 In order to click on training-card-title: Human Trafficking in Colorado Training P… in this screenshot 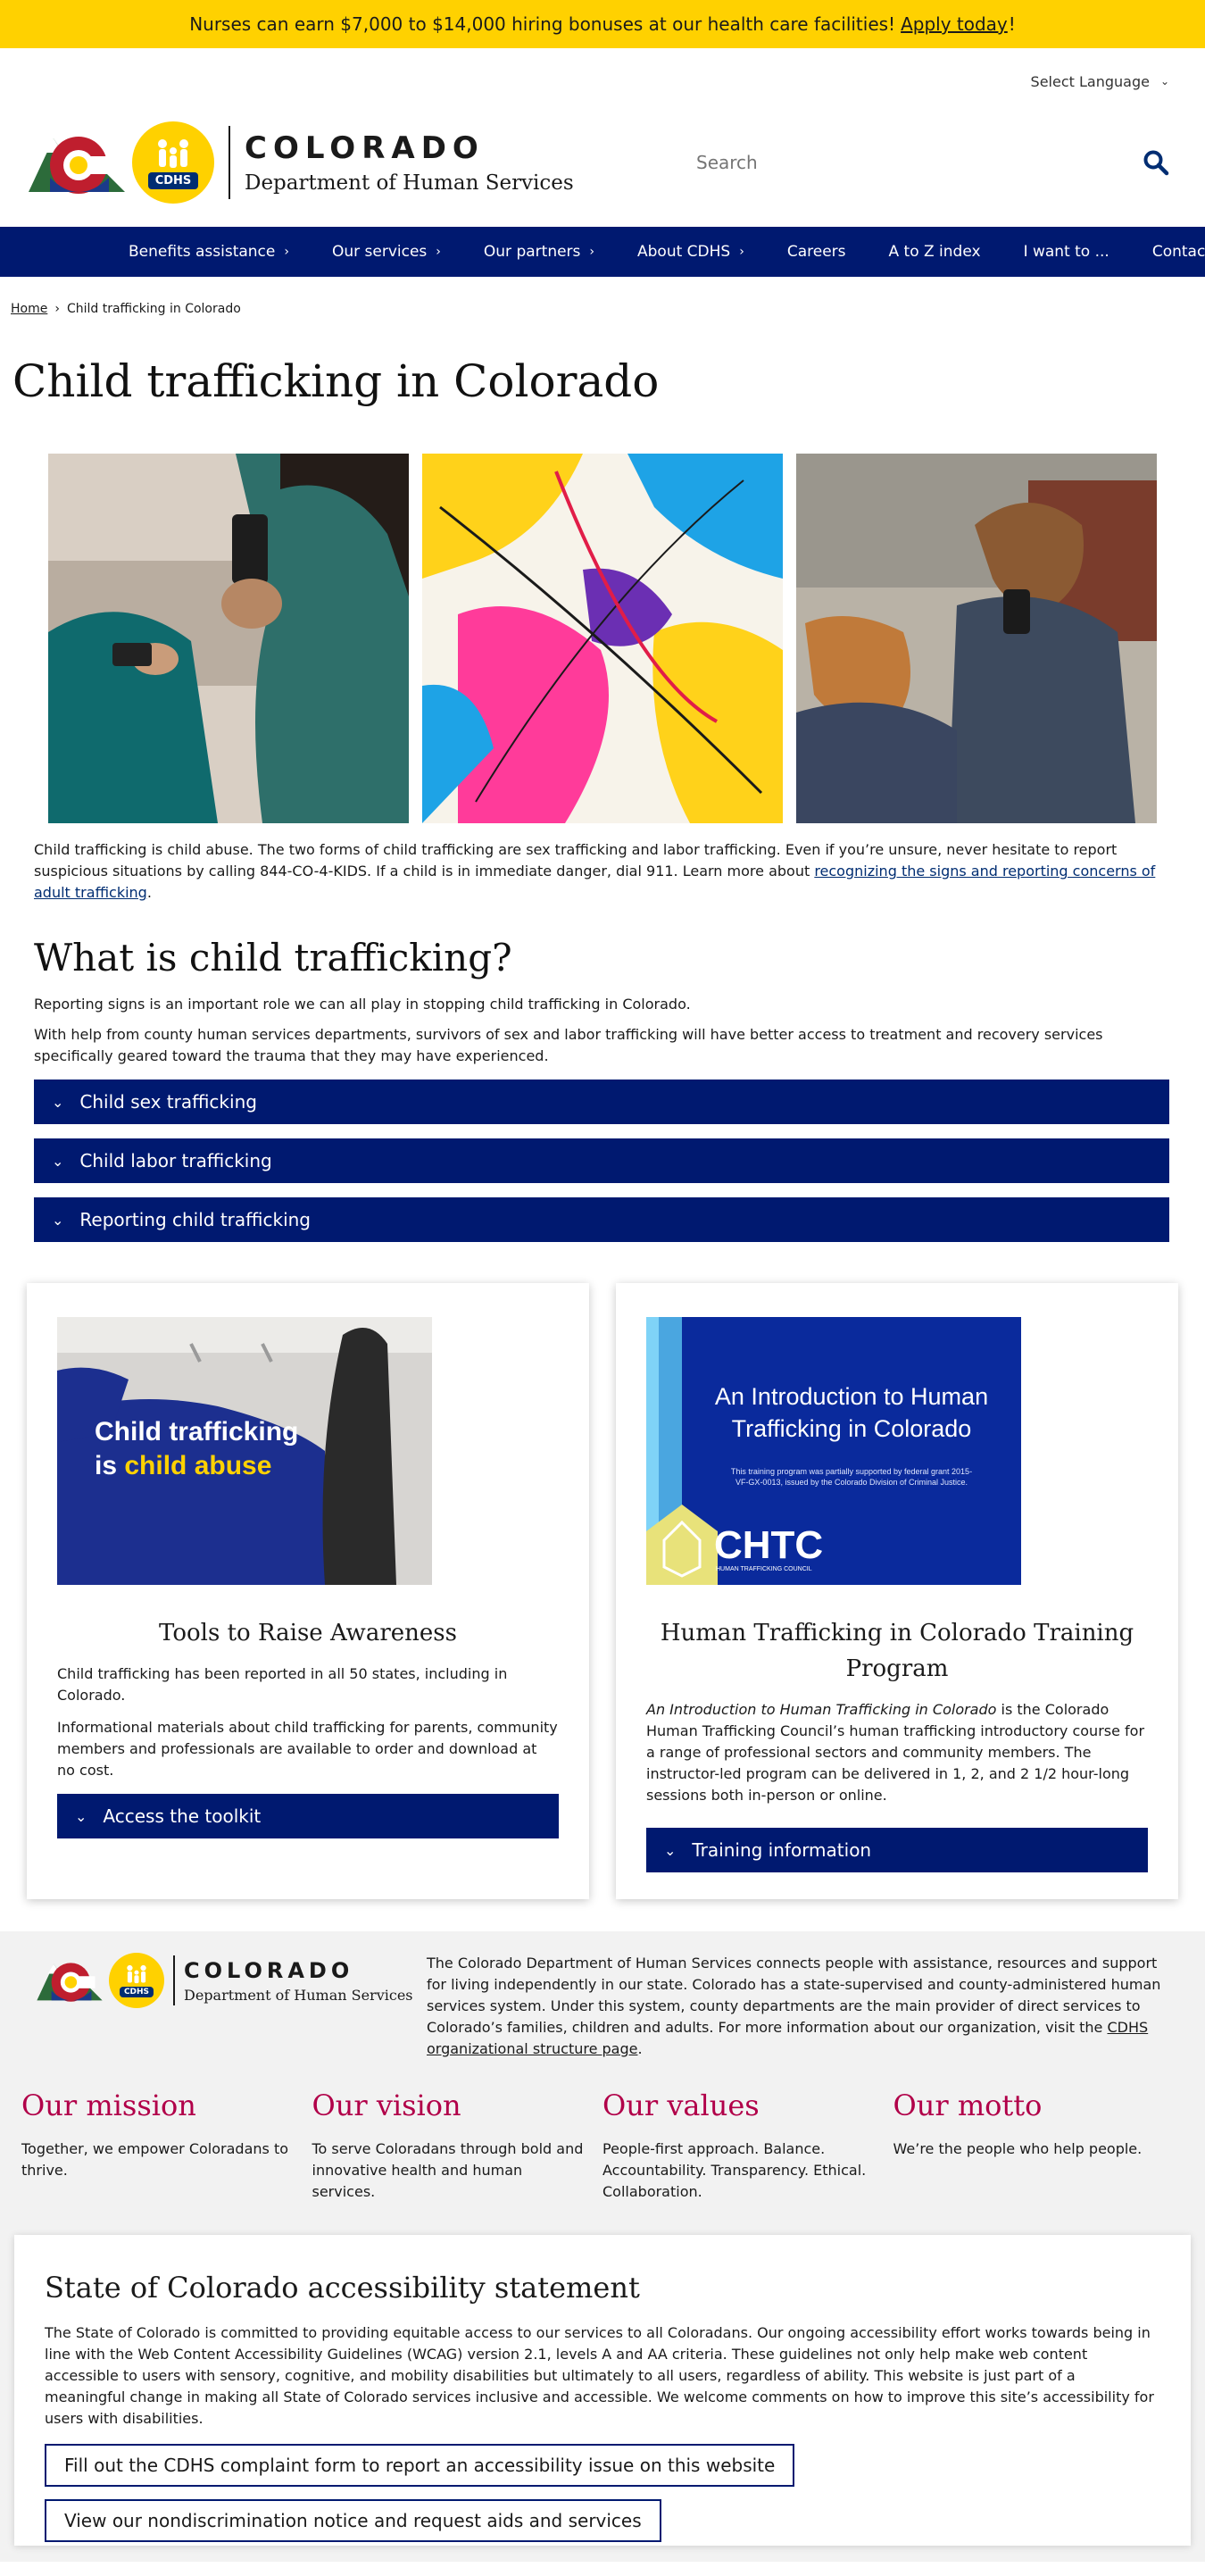, I will do `click(897, 1651)`.